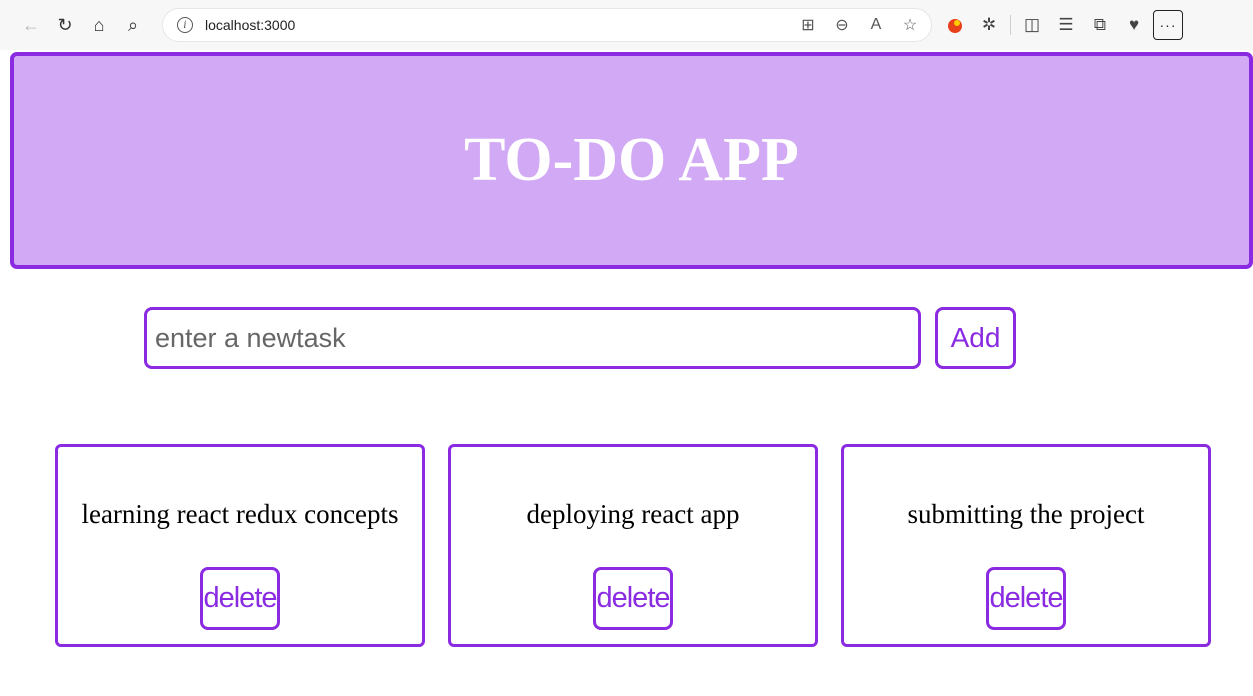 The image size is (1253, 696). I want to click on browser-extensions: ✲ ◫ ☰ ⧉ ♥ ···, so click(1060, 25).